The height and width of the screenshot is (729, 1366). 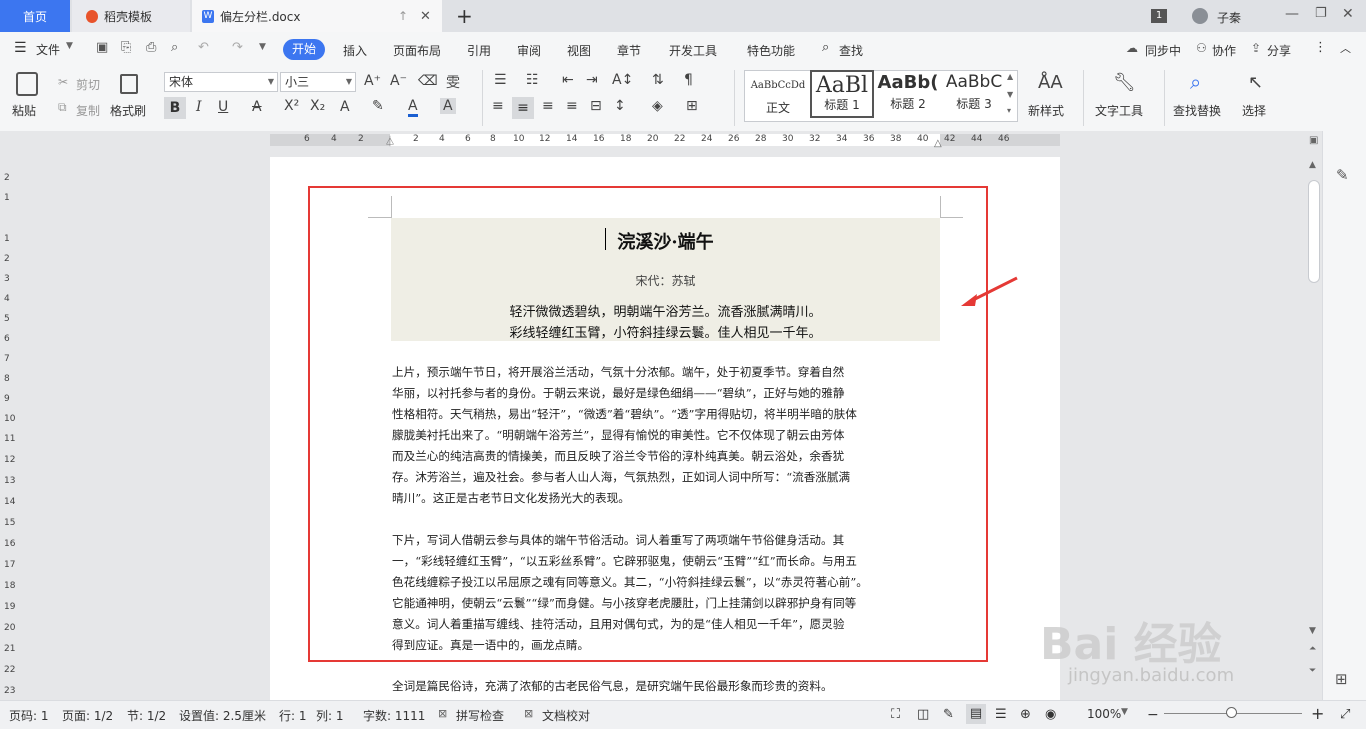 I want to click on scroll-top-icon: ▣, so click(x=1313, y=140).